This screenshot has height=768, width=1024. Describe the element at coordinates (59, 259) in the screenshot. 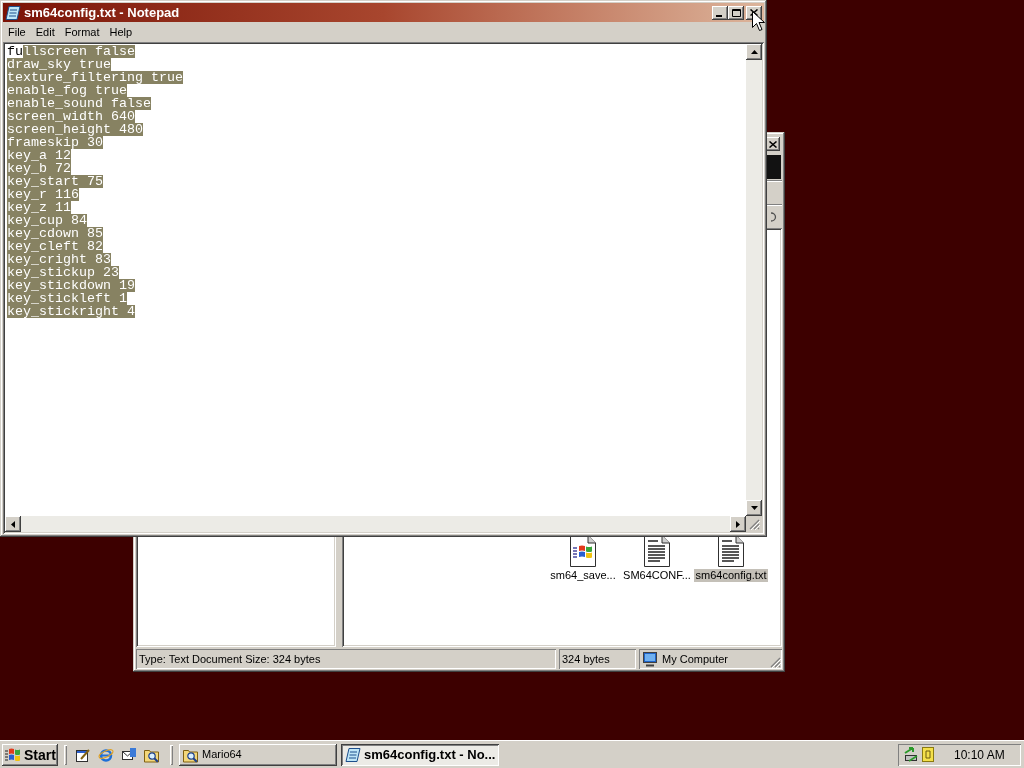

I see `editor-text: key_cright 83` at that location.